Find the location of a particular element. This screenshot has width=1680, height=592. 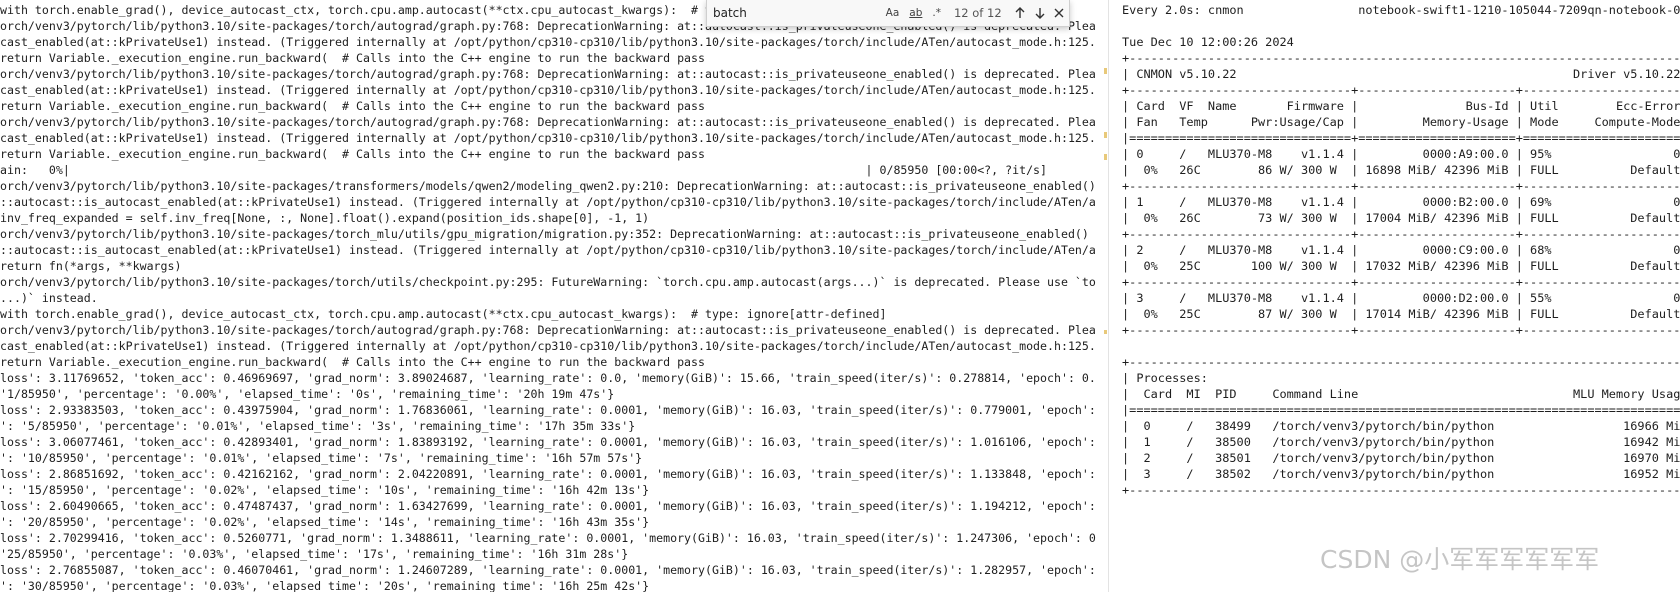

arrow-down-icon is located at coordinates (1040, 13).